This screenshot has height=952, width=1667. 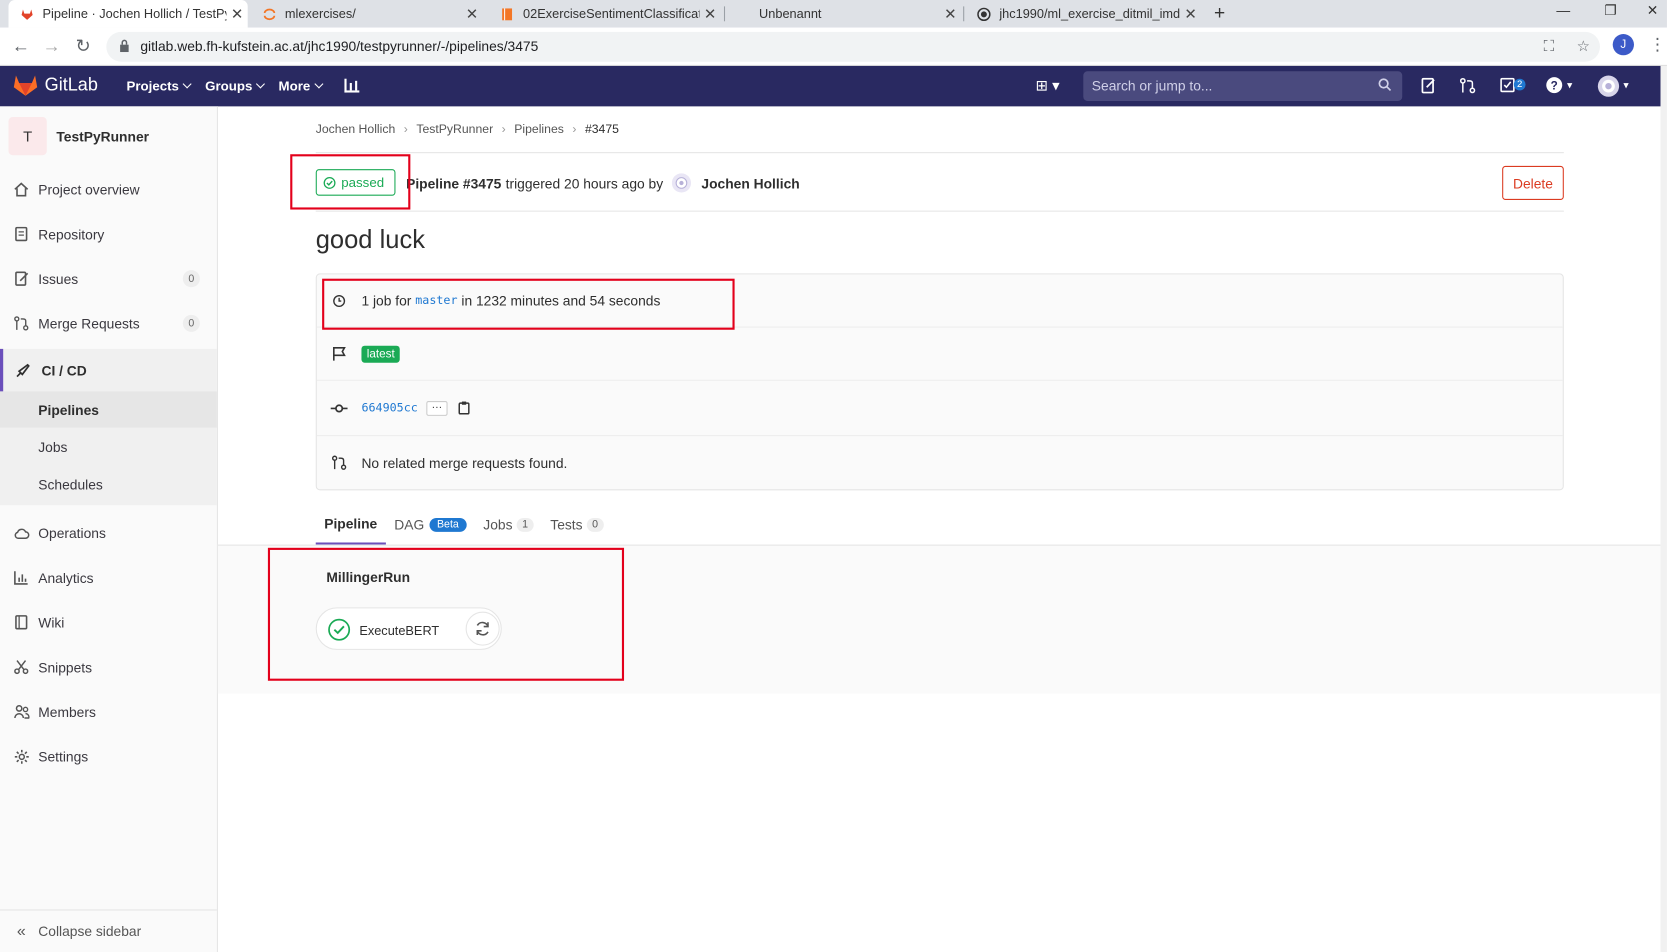 I want to click on sidebar-item-repository: Repository, so click(x=108, y=234).